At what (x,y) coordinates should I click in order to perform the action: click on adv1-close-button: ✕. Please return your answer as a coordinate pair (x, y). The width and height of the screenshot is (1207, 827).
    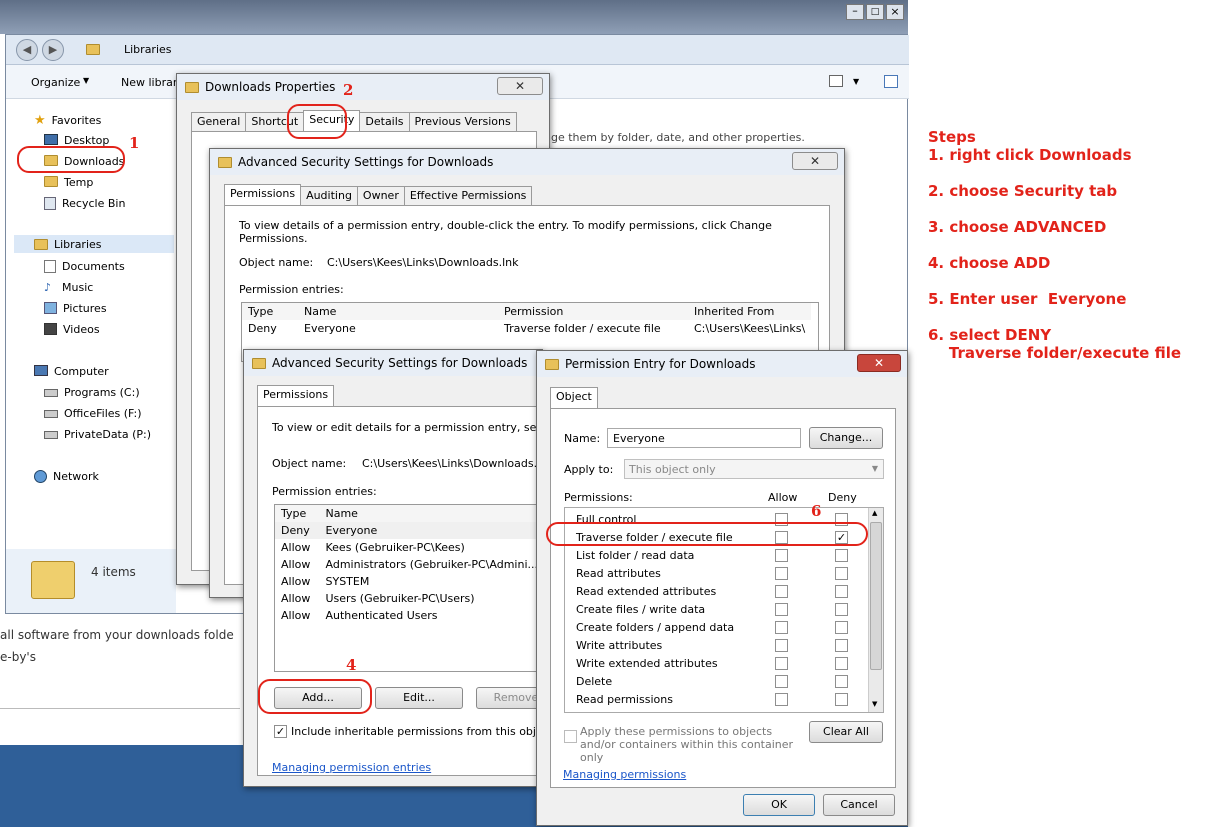
    Looking at the image, I should click on (815, 161).